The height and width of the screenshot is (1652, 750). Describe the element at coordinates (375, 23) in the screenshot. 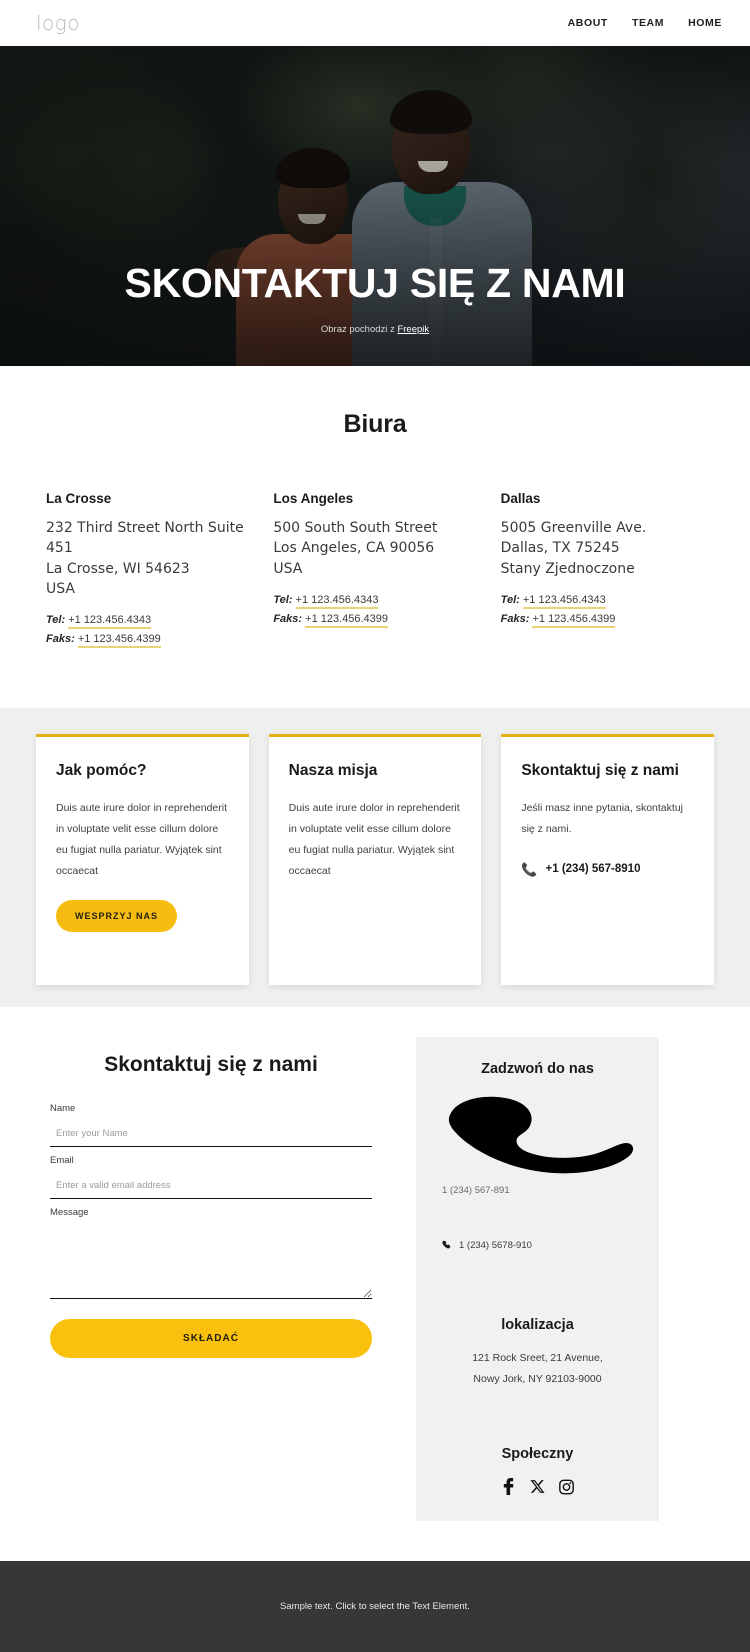

I see `site-header: logo ABOUT TEAM HOME` at that location.